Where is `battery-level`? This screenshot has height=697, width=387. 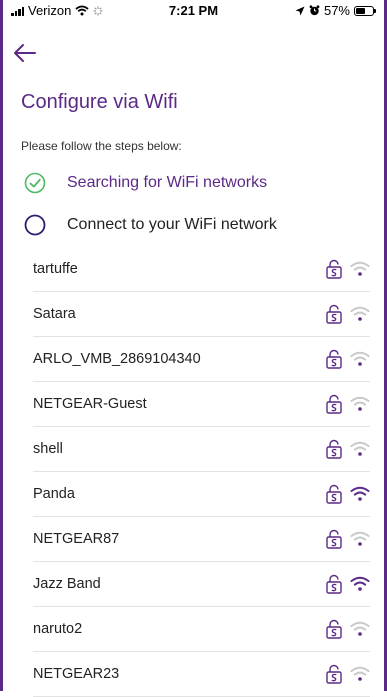
battery-level is located at coordinates (360, 10).